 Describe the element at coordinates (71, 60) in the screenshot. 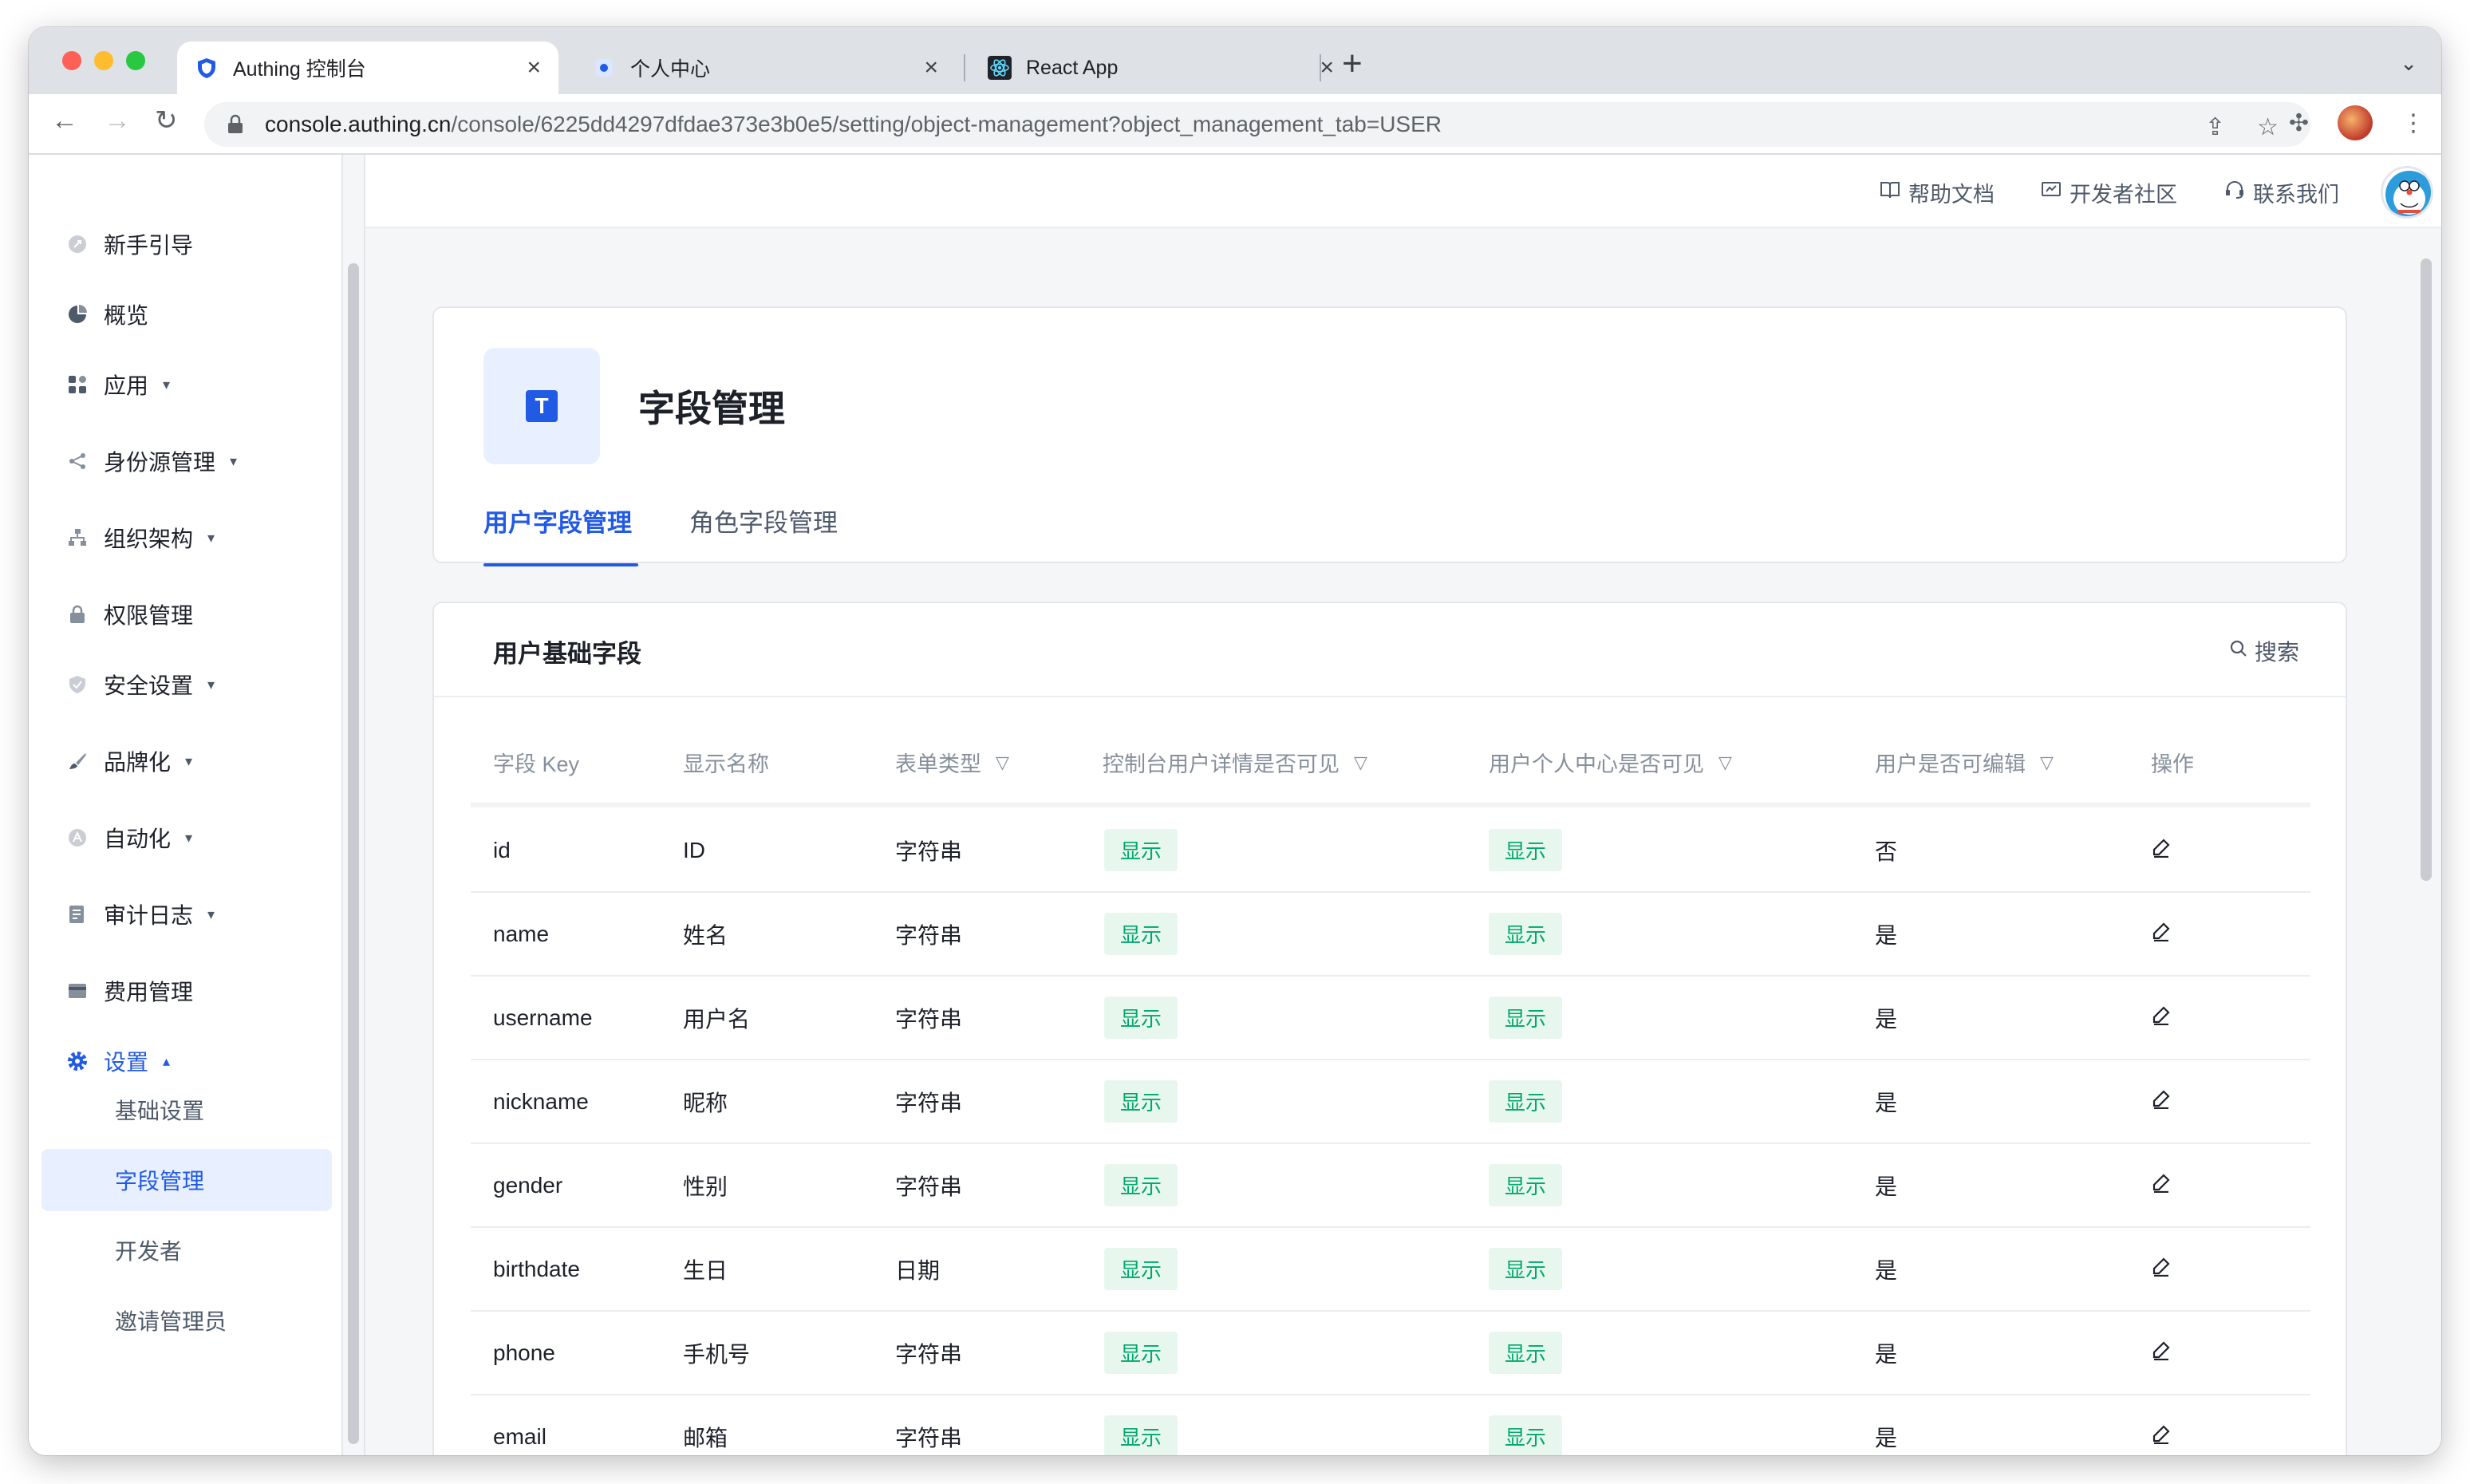

I see `close-window-button` at that location.